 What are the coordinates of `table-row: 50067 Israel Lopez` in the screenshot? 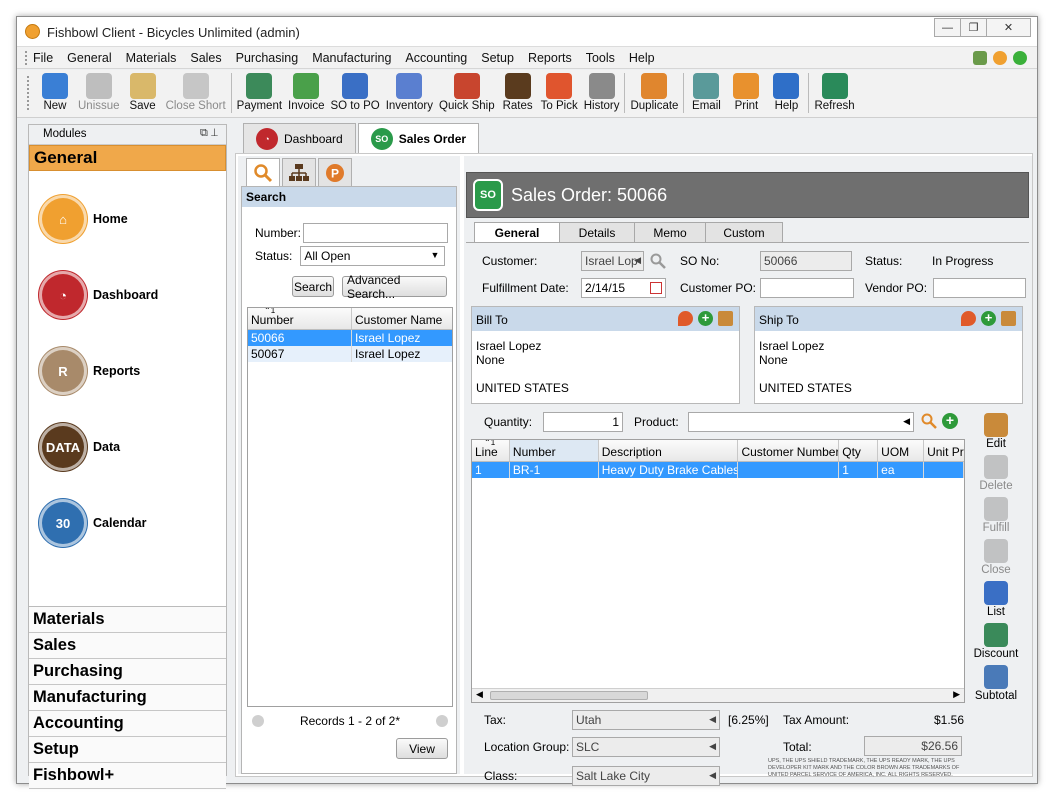 It's located at (350, 354).